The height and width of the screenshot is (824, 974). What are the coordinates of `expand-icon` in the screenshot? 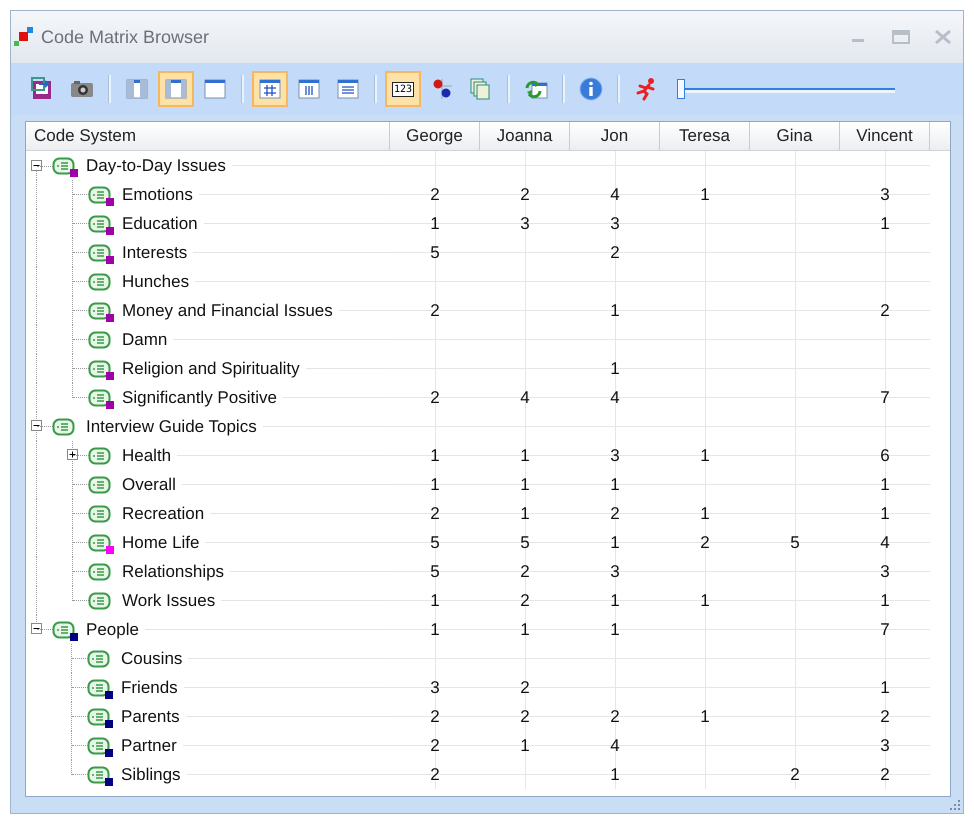 It's located at (72, 454).